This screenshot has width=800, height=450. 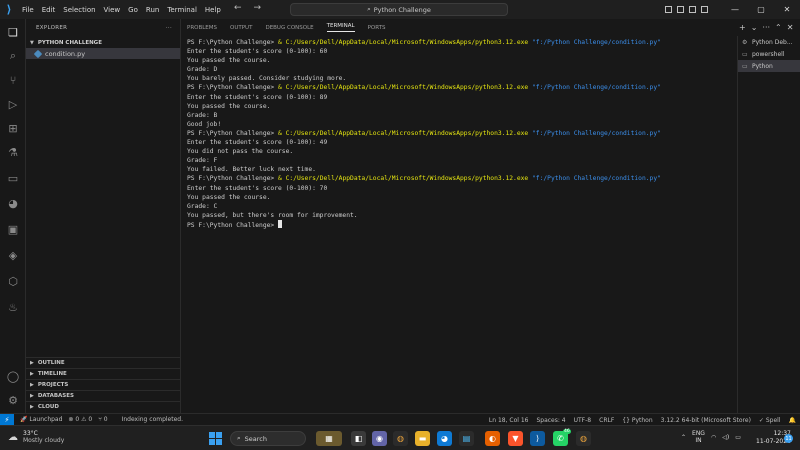 What do you see at coordinates (509, 420) in the screenshot?
I see `cursor-position: Ln 18, Col 16` at bounding box center [509, 420].